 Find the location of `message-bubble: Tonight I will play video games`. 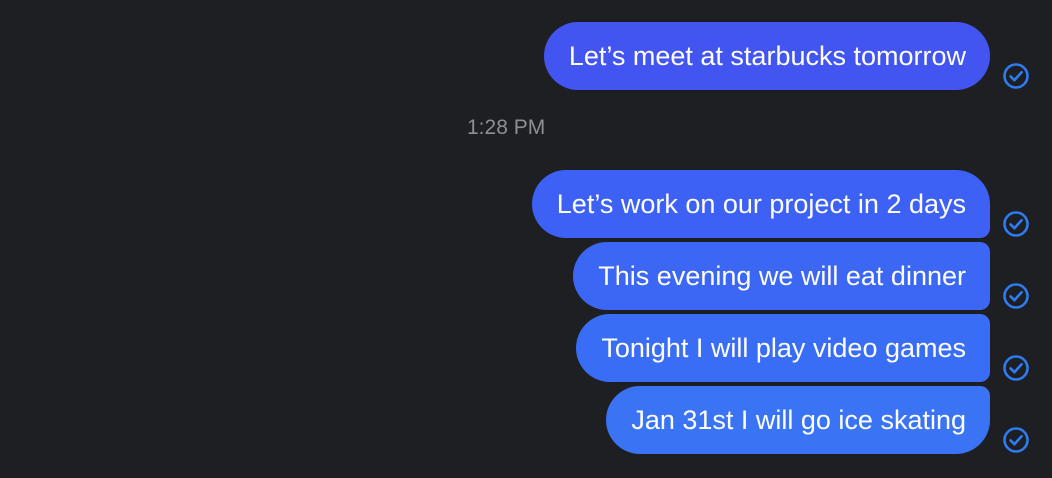

message-bubble: Tonight I will play video games is located at coordinates (783, 348).